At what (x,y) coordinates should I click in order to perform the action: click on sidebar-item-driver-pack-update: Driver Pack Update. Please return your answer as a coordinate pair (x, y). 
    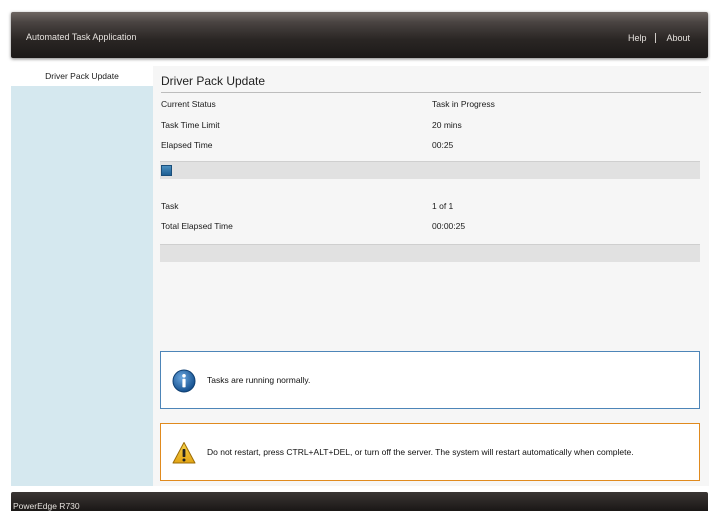
    Looking at the image, I should click on (82, 76).